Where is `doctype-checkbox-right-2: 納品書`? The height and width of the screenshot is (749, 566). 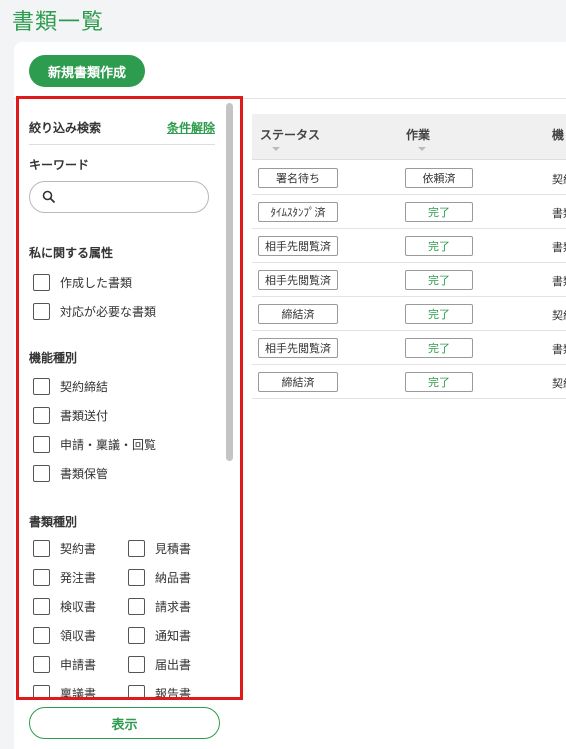
doctype-checkbox-right-2: 納品書 is located at coordinates (159, 577).